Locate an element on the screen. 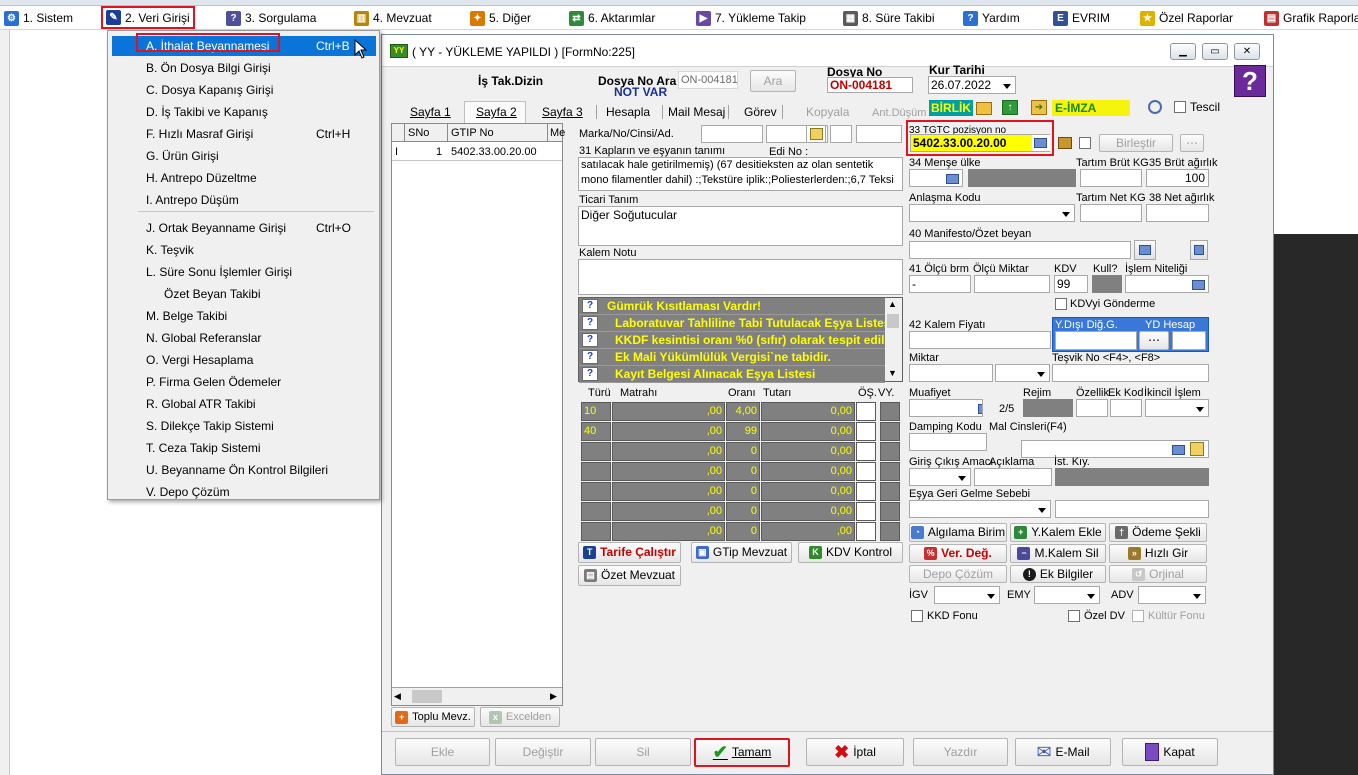 The image size is (1358, 775). aciklama-field is located at coordinates (1013, 477).